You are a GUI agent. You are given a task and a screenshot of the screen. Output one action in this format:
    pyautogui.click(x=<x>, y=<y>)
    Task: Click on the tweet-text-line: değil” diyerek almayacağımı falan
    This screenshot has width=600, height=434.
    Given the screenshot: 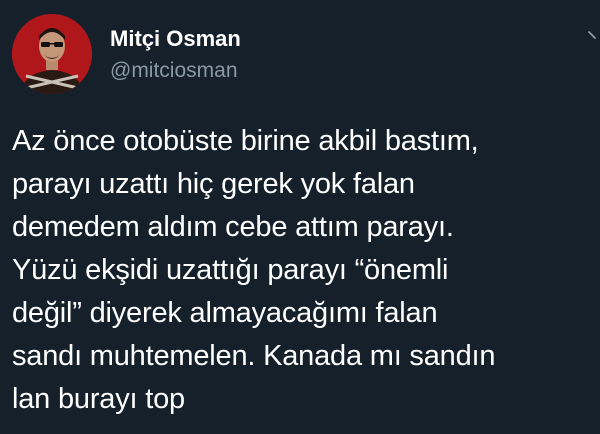 What is the action you would take?
    pyautogui.click(x=225, y=313)
    